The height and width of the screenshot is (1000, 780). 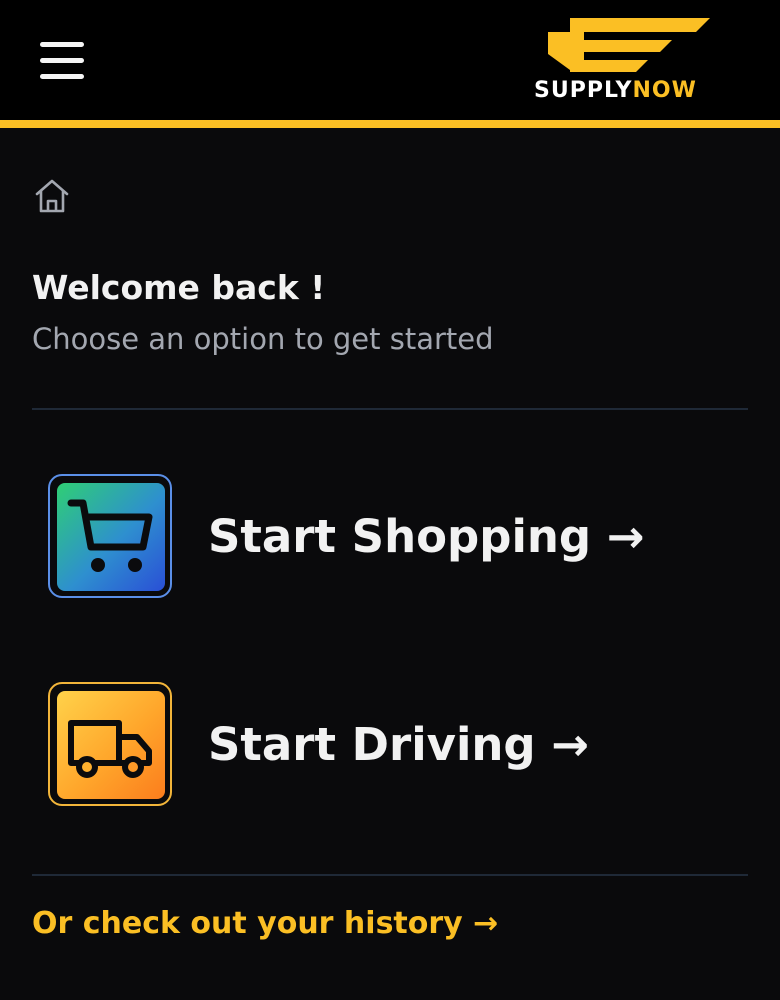 What do you see at coordinates (390, 124) in the screenshot?
I see `header-accent-bar` at bounding box center [390, 124].